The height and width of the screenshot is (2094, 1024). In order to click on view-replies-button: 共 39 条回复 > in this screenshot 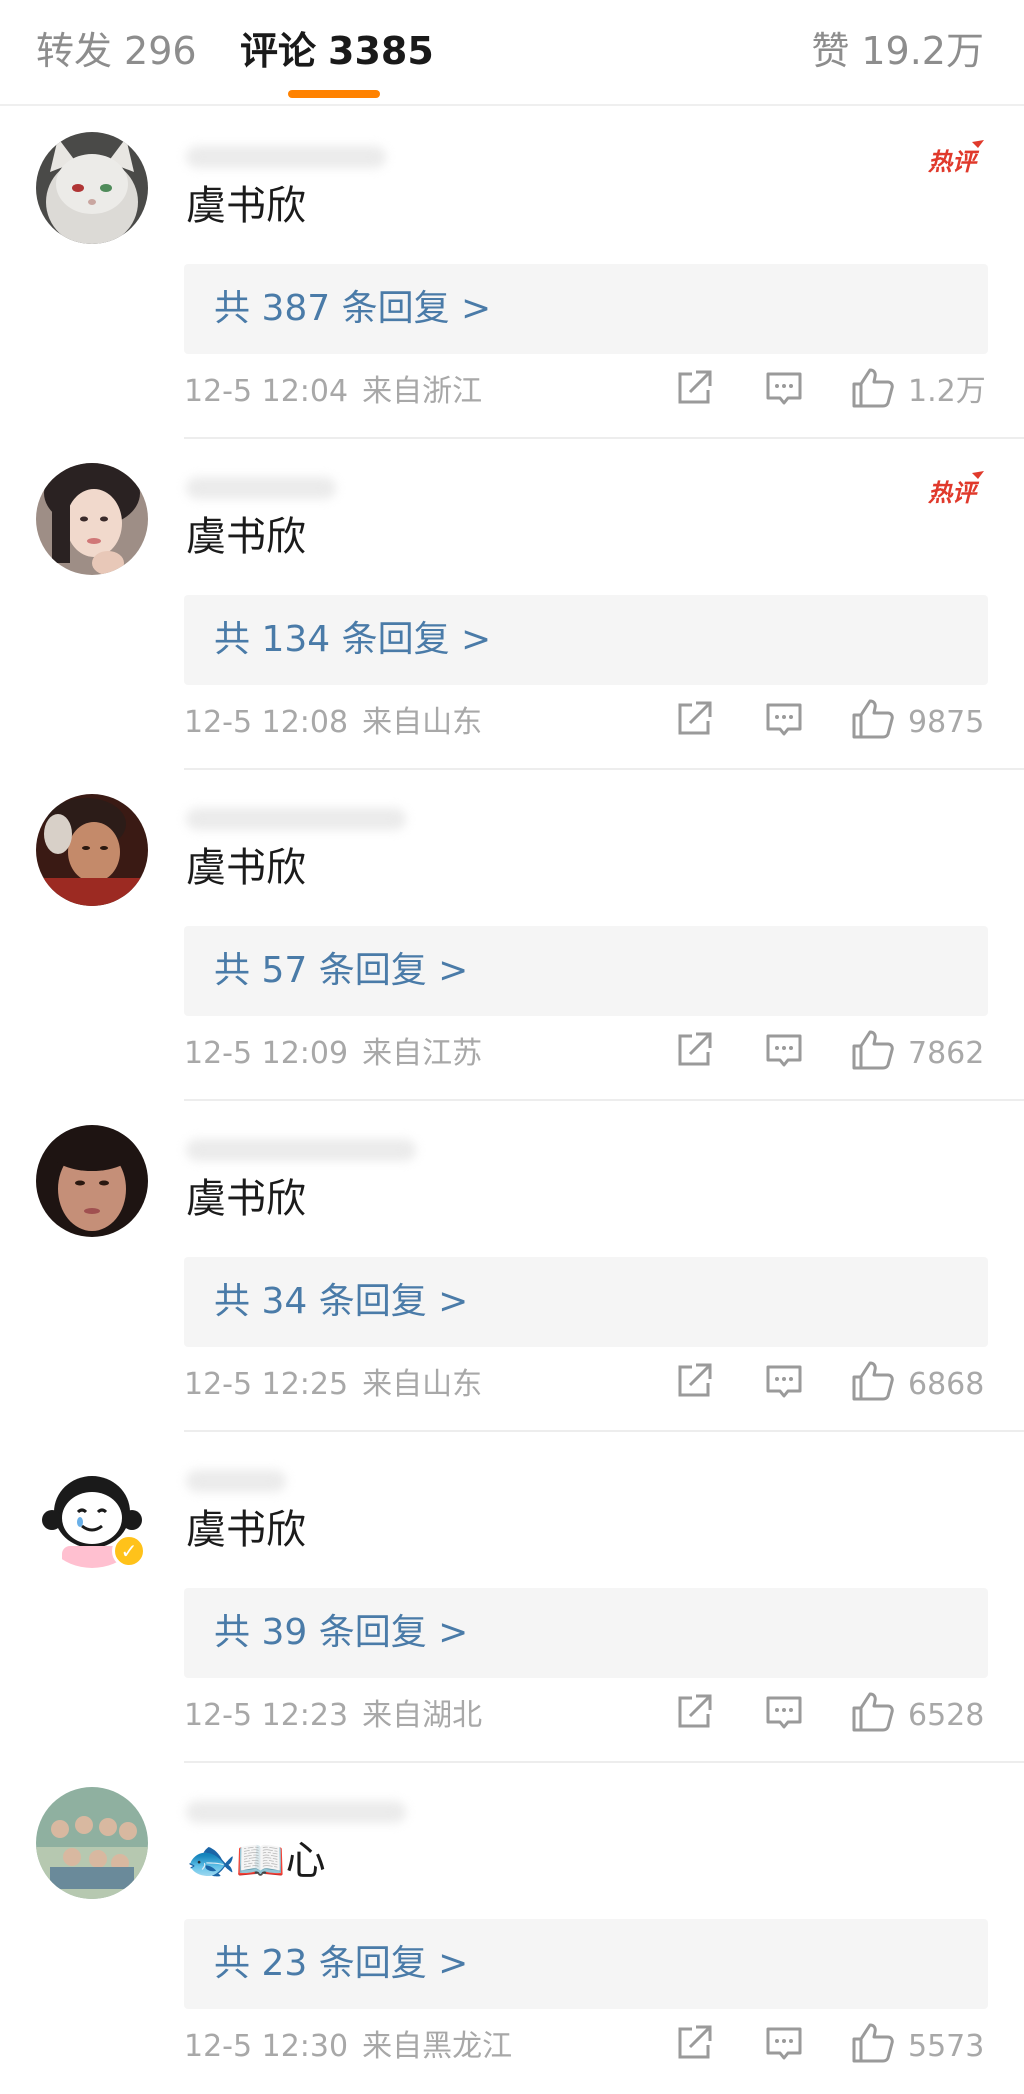, I will do `click(586, 1633)`.